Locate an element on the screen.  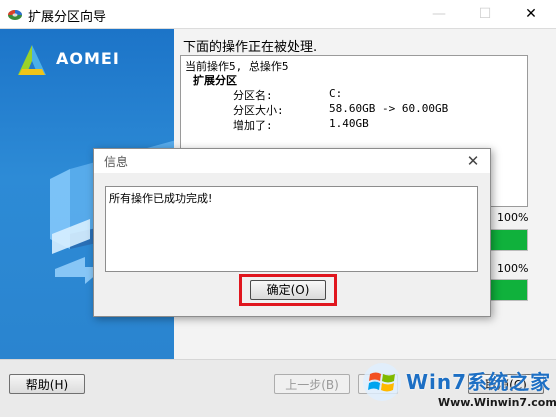
ok-button: 确定(O) is located at coordinates (288, 290).